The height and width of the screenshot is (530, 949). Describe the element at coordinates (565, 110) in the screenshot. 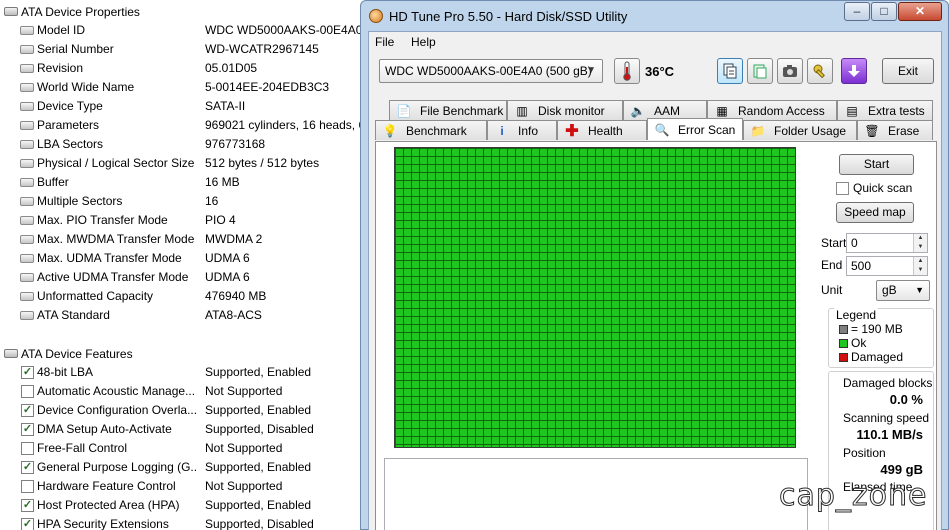

I see `tab-disk-monitor: ▥ Disk monitor` at that location.